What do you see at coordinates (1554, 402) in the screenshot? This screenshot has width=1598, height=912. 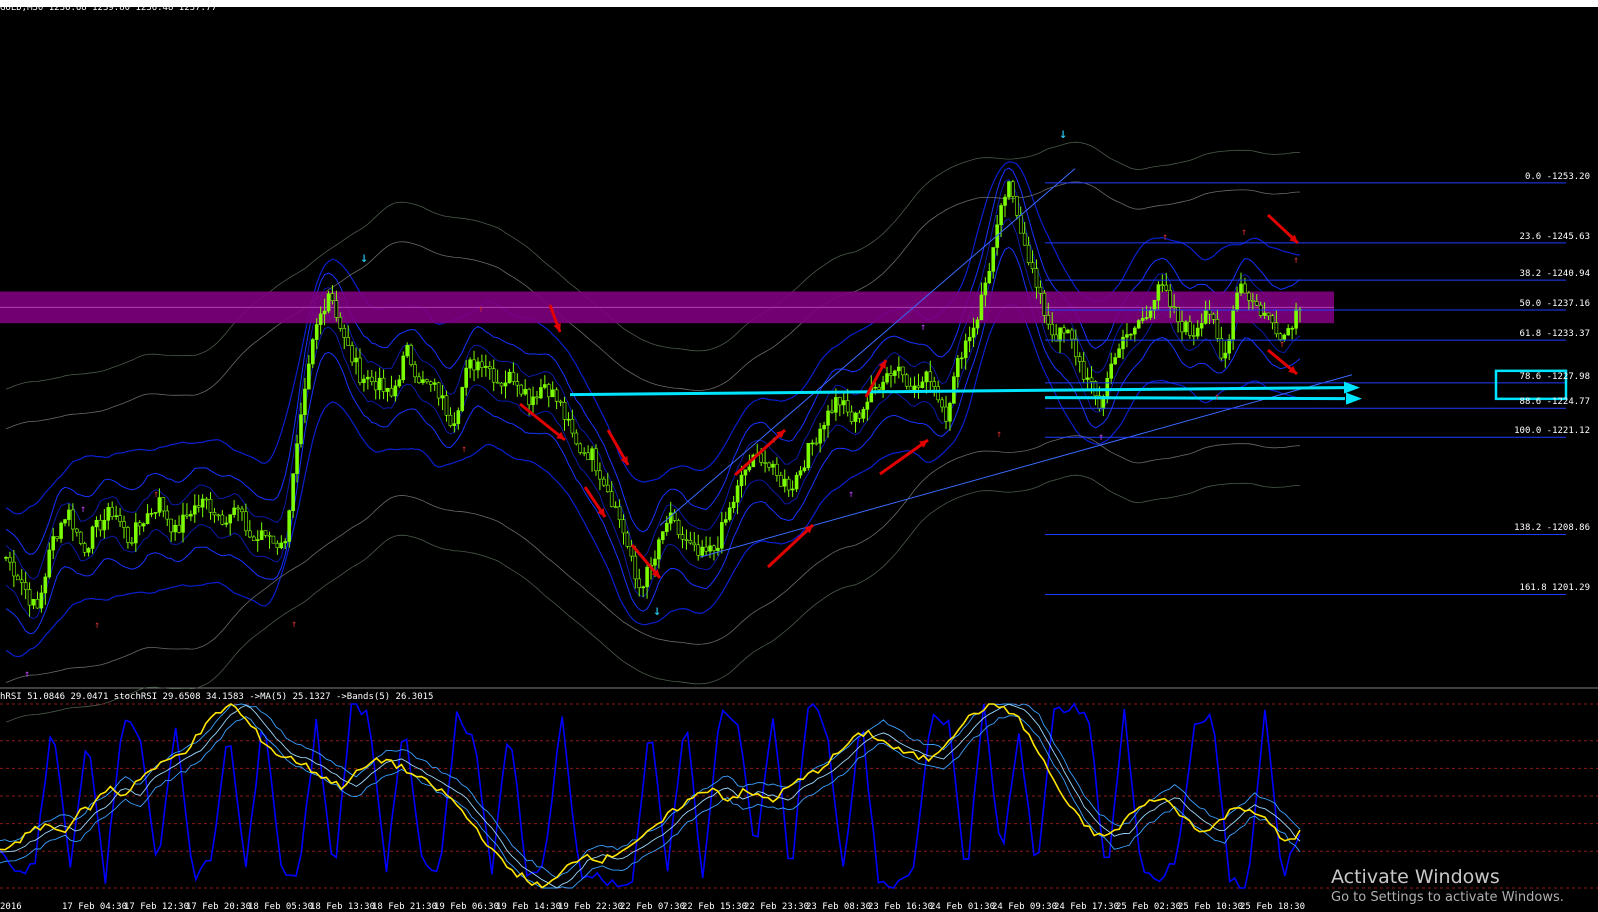 I see `fib-label-6: 88.6 -1224.77` at bounding box center [1554, 402].